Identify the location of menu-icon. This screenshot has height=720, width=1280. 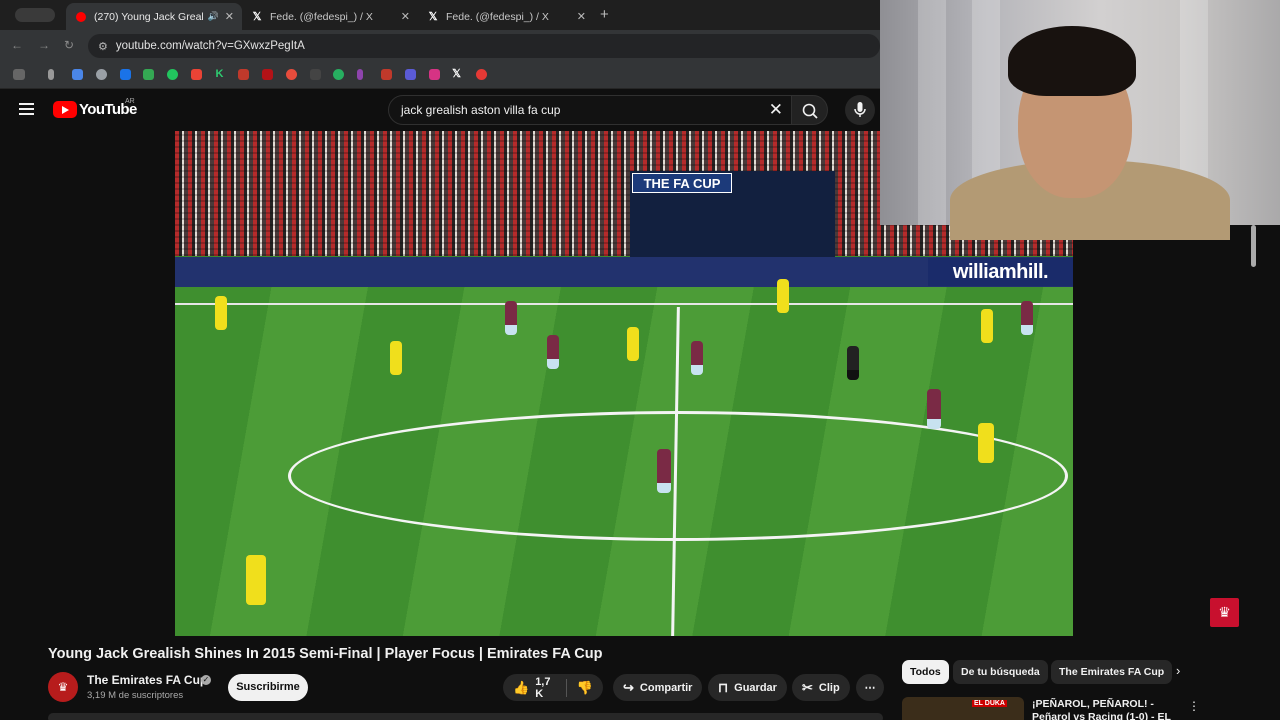
(26, 109).